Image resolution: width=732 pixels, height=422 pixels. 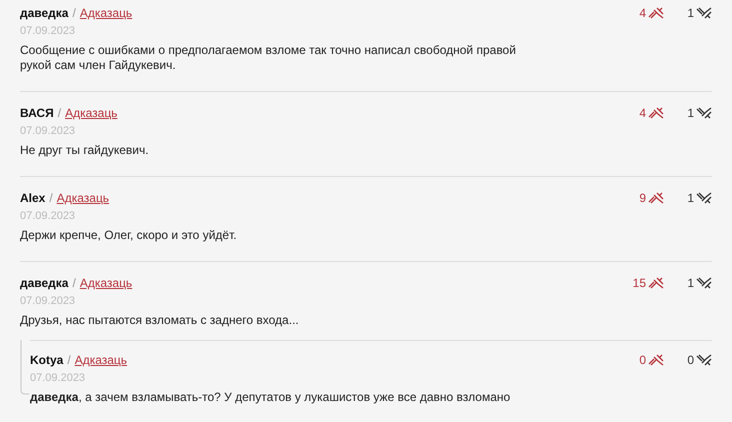 What do you see at coordinates (642, 198) in the screenshot?
I see `like-count: 9` at bounding box center [642, 198].